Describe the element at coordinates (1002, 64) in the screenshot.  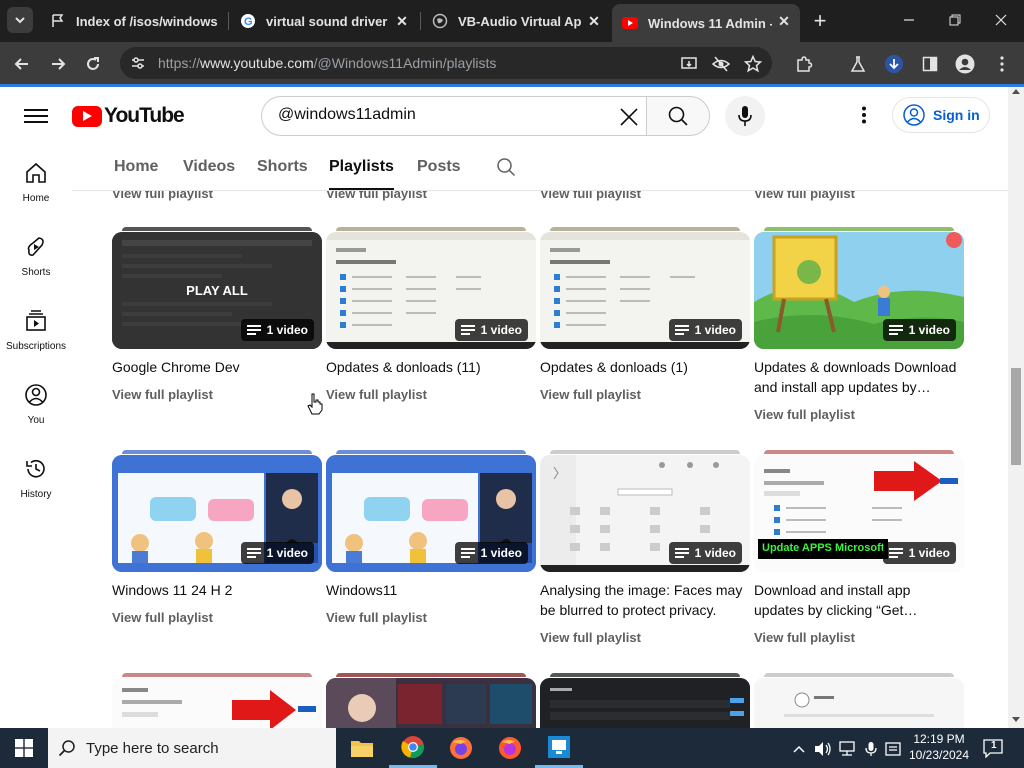
I see `browser-menu-icon` at that location.